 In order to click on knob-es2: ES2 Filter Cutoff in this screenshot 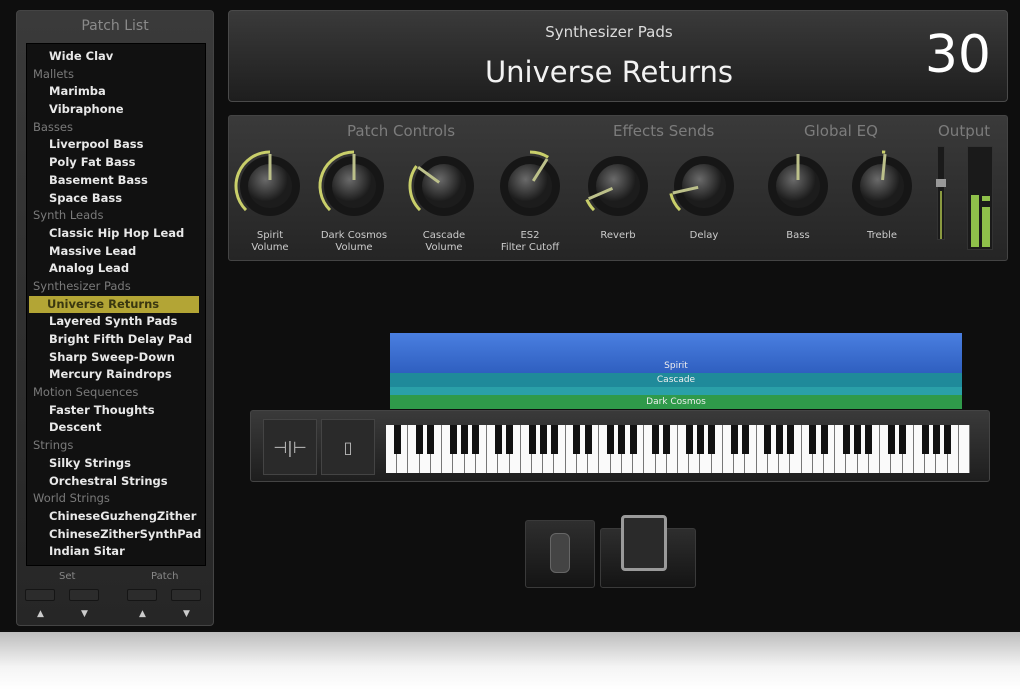, I will do `click(530, 200)`.